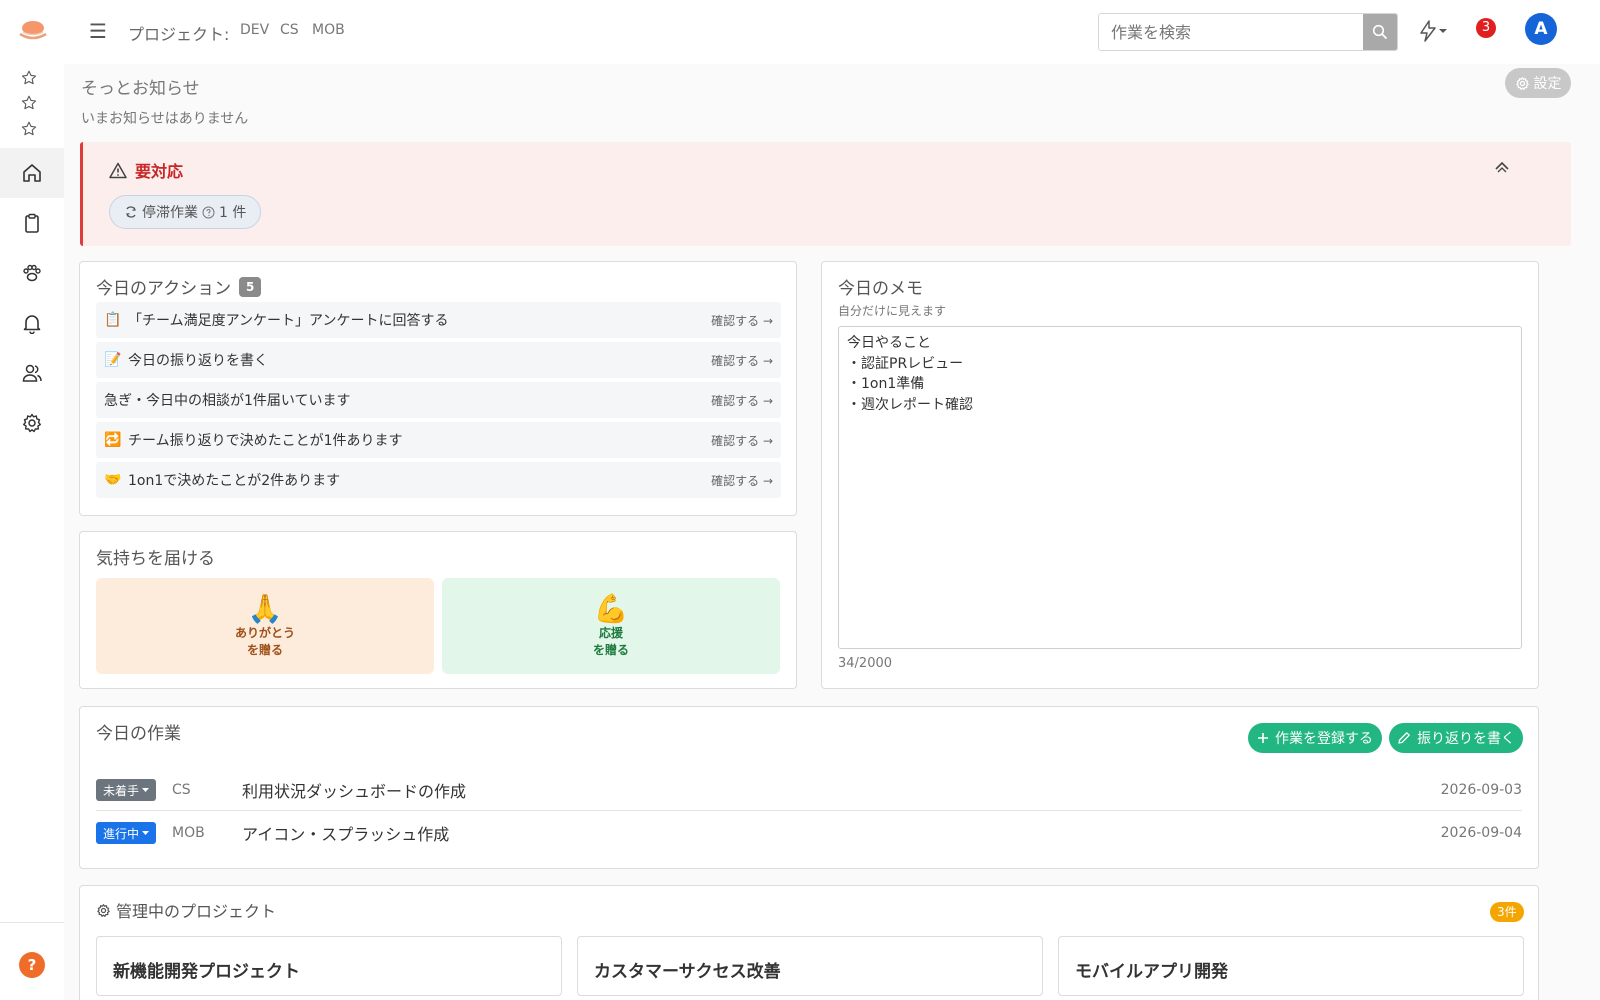 The image size is (1600, 1000). What do you see at coordinates (206, 972) in the screenshot?
I see `project-card-title: 新機能開発プロジェクト` at bounding box center [206, 972].